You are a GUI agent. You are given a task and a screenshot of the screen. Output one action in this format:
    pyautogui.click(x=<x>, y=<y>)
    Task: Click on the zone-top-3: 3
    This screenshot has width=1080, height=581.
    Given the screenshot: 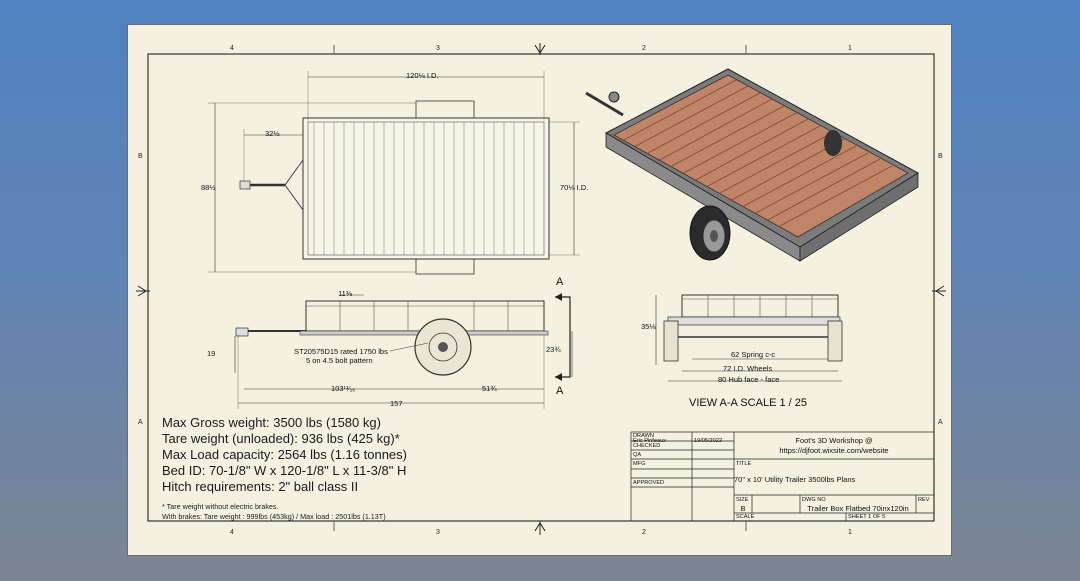 What is the action you would take?
    pyautogui.click(x=438, y=48)
    